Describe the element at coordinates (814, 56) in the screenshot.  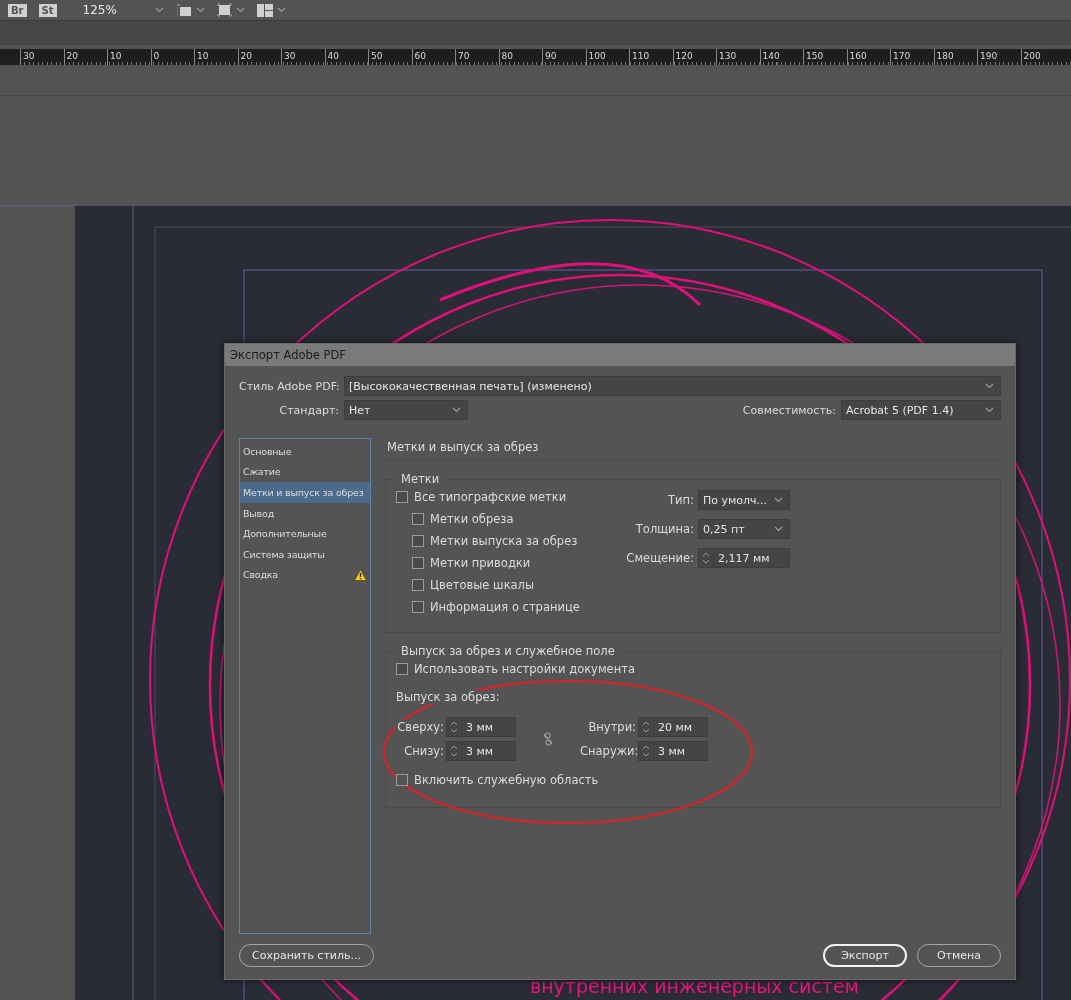
I see `ruler-label: 150` at that location.